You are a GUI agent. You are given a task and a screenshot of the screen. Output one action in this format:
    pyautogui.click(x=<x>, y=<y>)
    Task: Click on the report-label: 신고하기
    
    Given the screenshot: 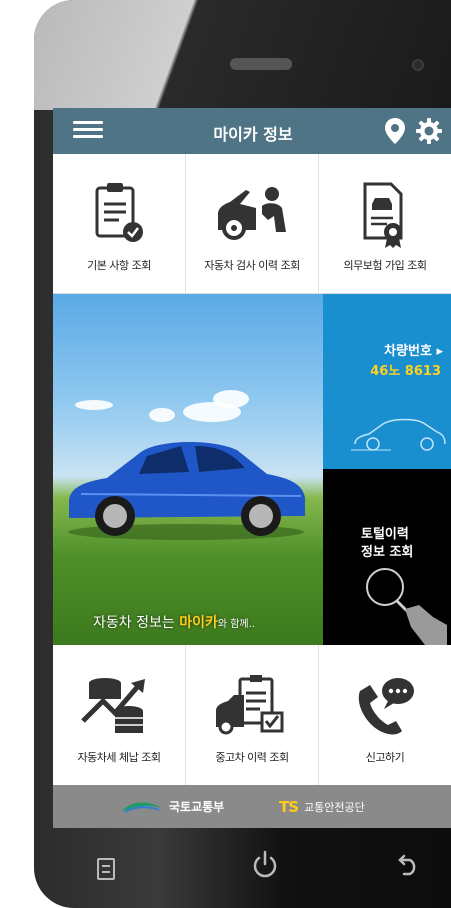 What is the action you would take?
    pyautogui.click(x=385, y=757)
    